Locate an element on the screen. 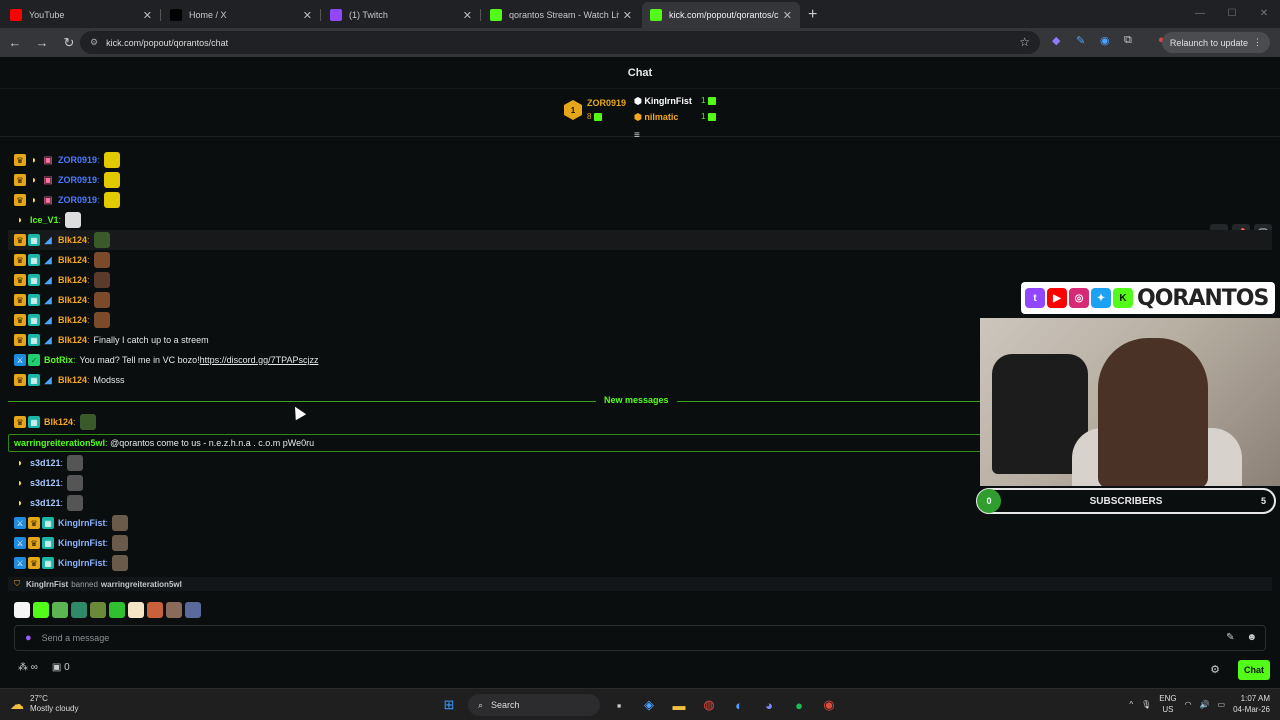 The width and height of the screenshot is (1280, 720). bookmark-star-icon: ☆ is located at coordinates (1024, 42).